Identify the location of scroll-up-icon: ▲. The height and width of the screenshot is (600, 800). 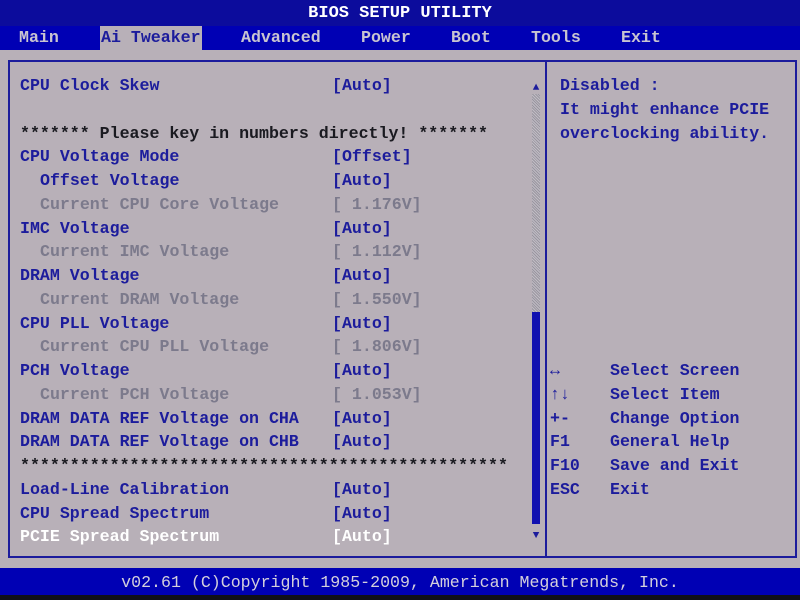
(536, 88).